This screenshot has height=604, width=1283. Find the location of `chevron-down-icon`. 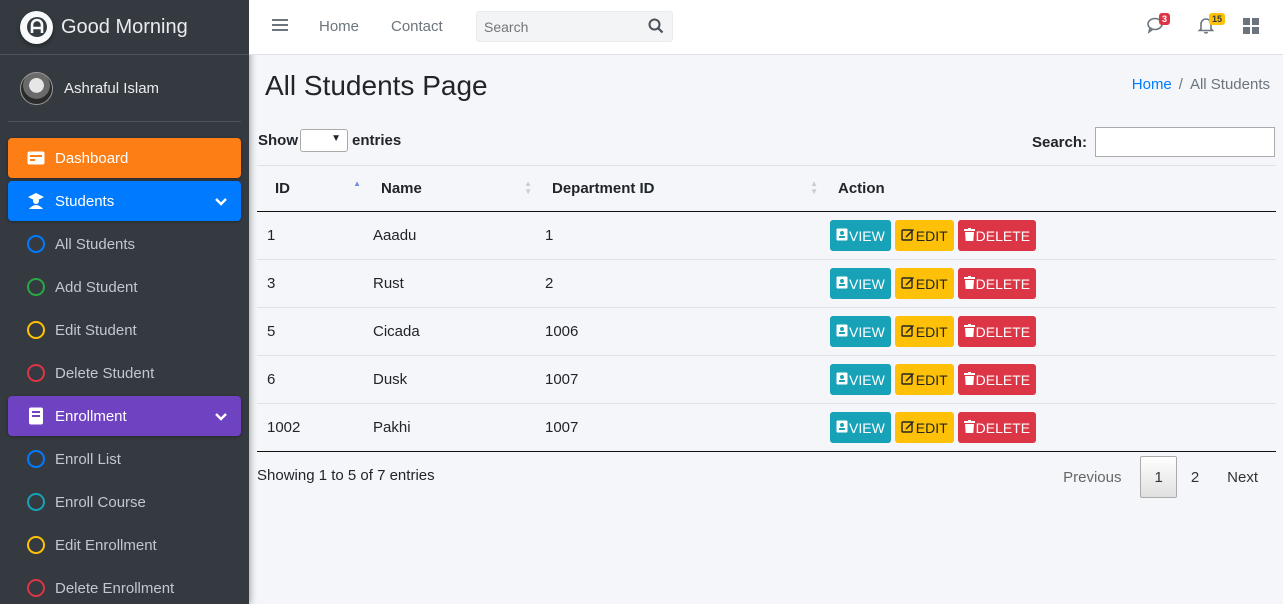

chevron-down-icon is located at coordinates (221, 202).